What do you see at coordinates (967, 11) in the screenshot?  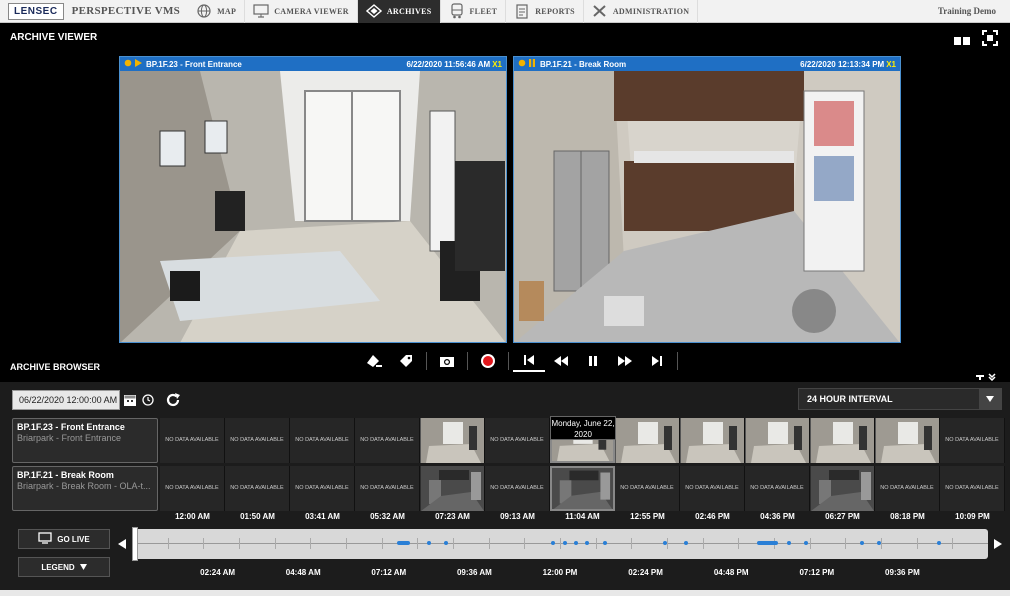 I see `account-name: Training Demo` at bounding box center [967, 11].